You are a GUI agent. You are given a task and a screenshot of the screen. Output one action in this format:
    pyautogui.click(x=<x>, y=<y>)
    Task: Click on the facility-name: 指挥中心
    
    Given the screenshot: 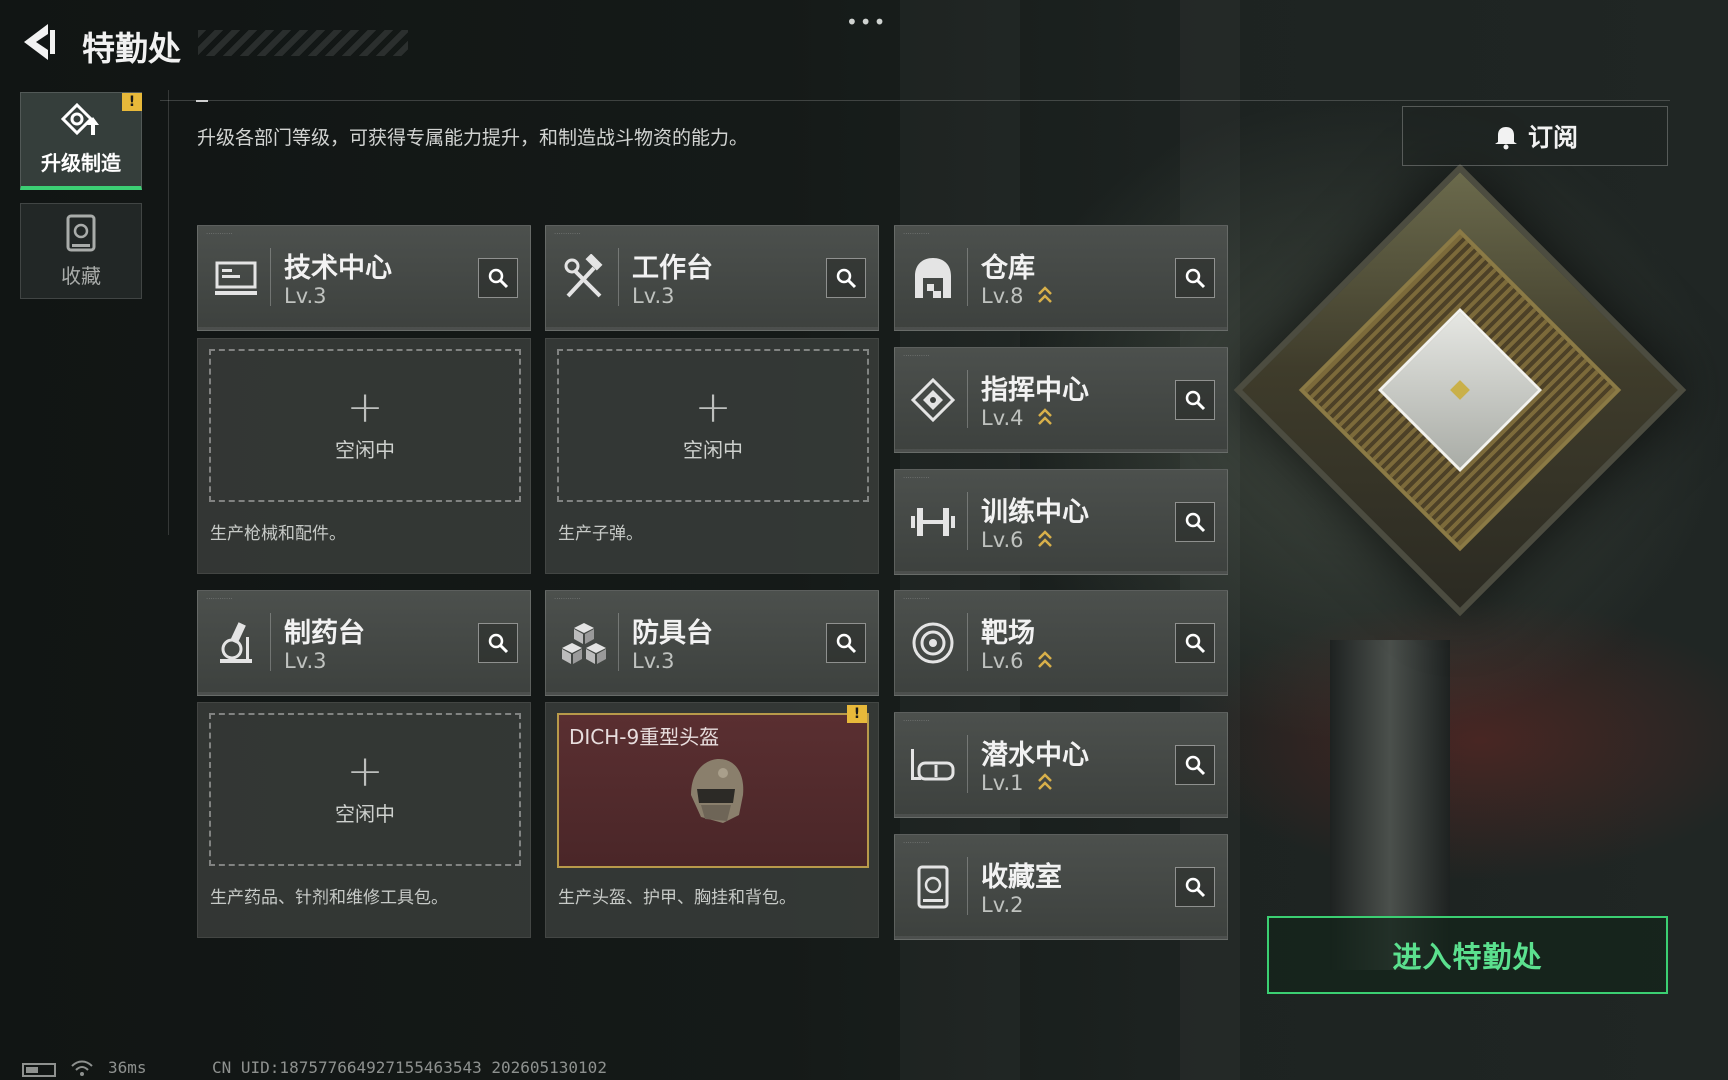 What is the action you would take?
    pyautogui.click(x=1035, y=390)
    